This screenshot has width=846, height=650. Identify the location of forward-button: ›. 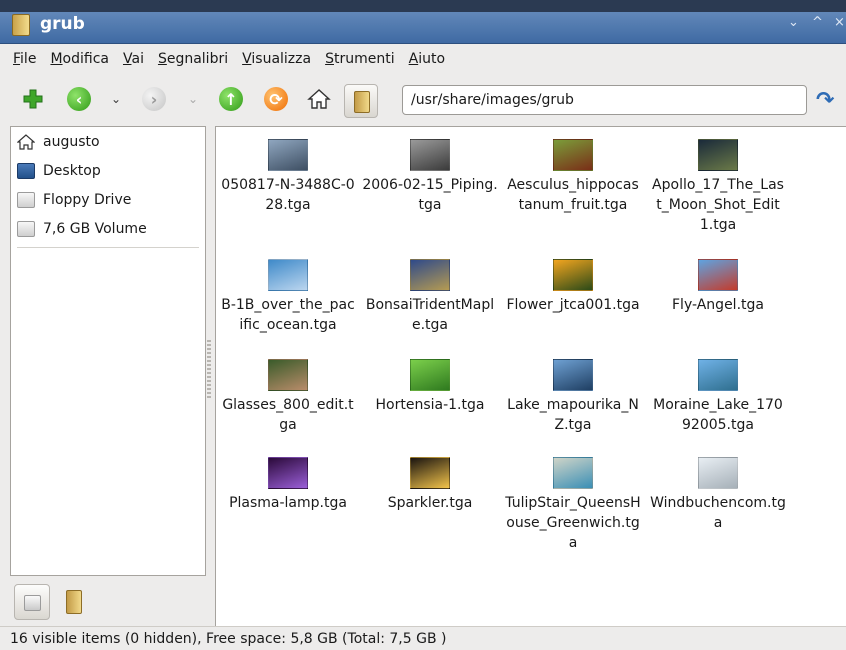
(154, 99).